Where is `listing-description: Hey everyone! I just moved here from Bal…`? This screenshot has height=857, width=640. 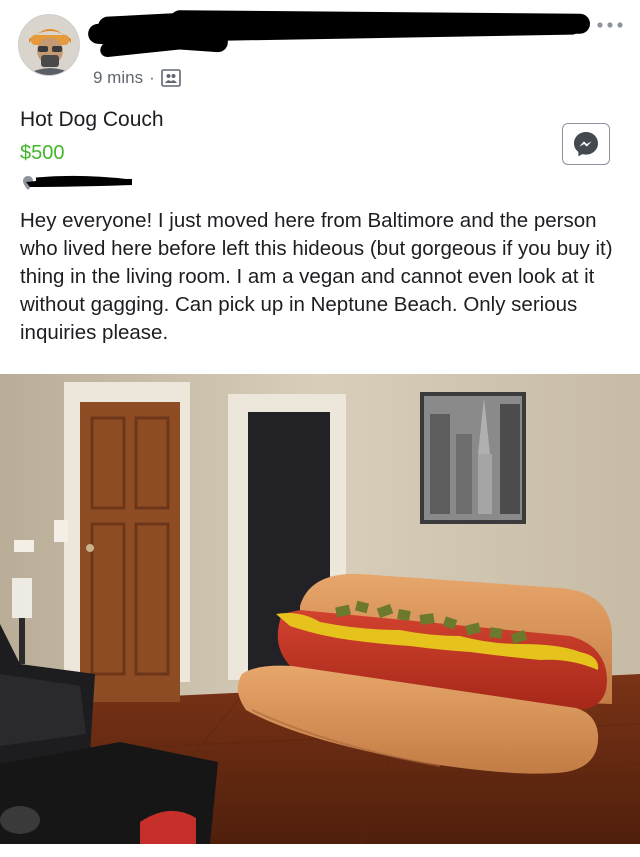
listing-description: Hey everyone! I just moved here from Bal… is located at coordinates (316, 276).